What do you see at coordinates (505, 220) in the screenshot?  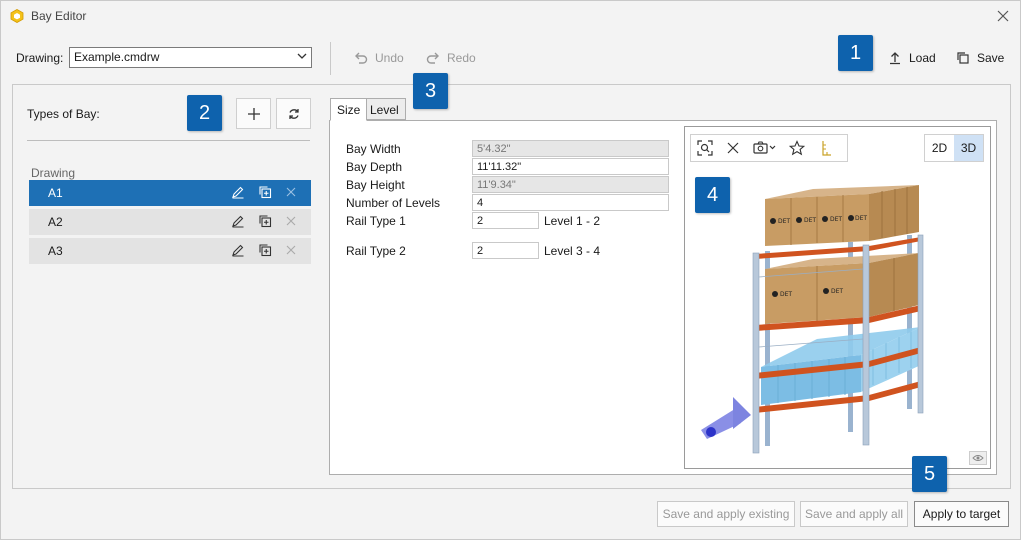 I see `rail-type-1-field: 2` at bounding box center [505, 220].